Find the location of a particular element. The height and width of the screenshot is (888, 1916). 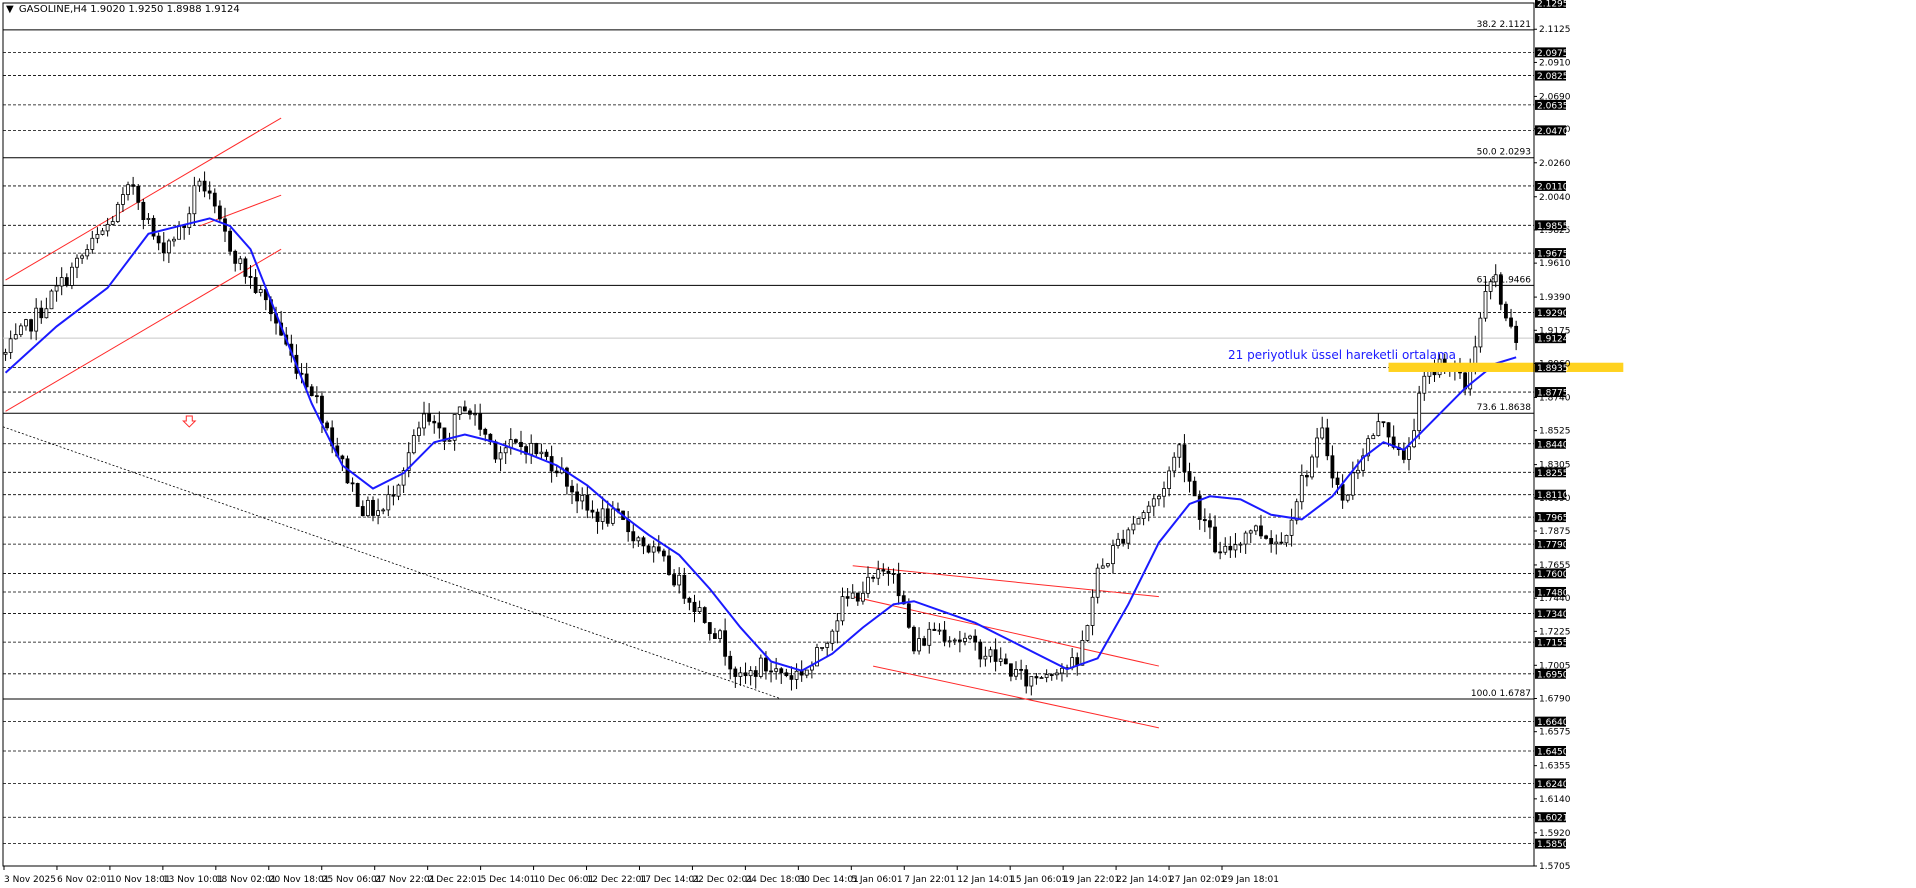

y-tick-label: 1.6355 is located at coordinates (1555, 767).